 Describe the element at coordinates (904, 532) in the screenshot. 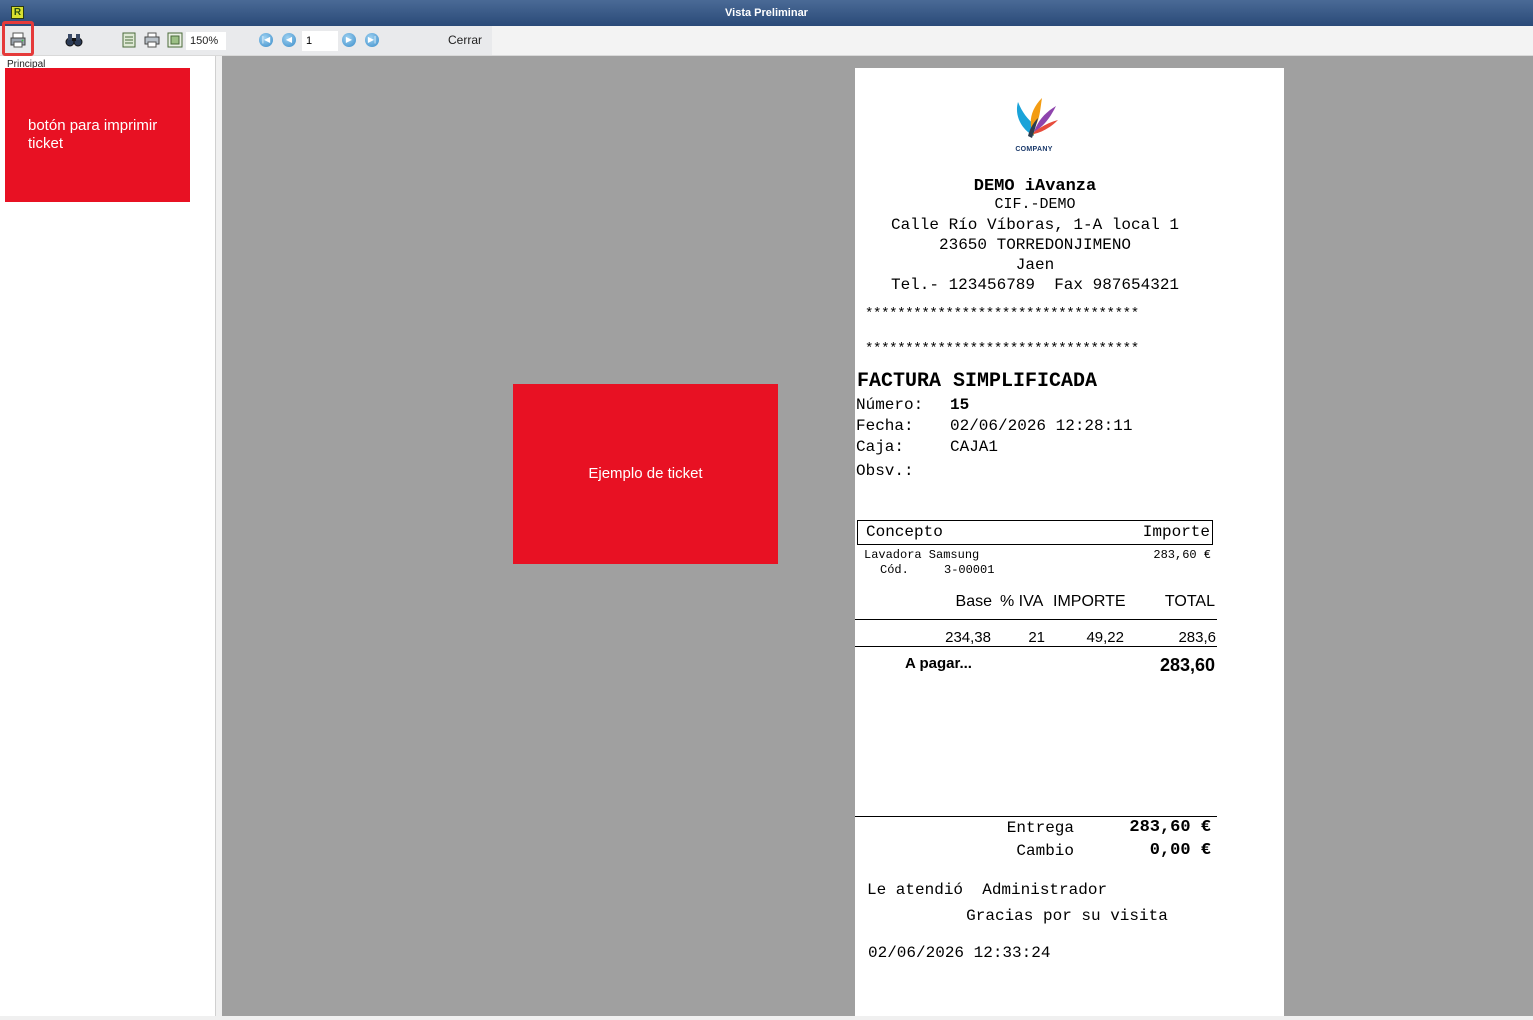

I see `concepto-header: Concepto` at that location.